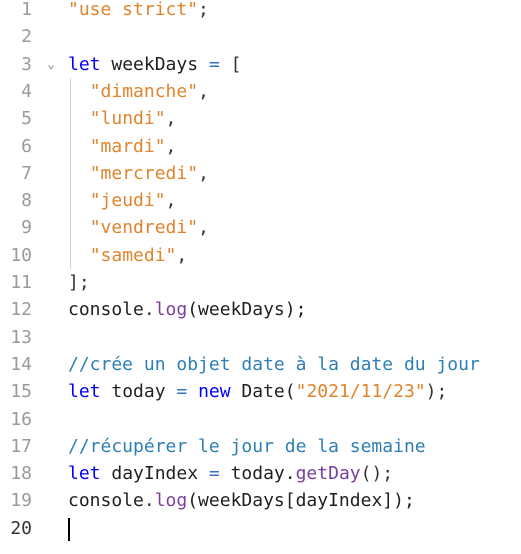 Image resolution: width=521 pixels, height=554 pixels. What do you see at coordinates (247, 310) in the screenshot?
I see `code-token: (weekDays);` at bounding box center [247, 310].